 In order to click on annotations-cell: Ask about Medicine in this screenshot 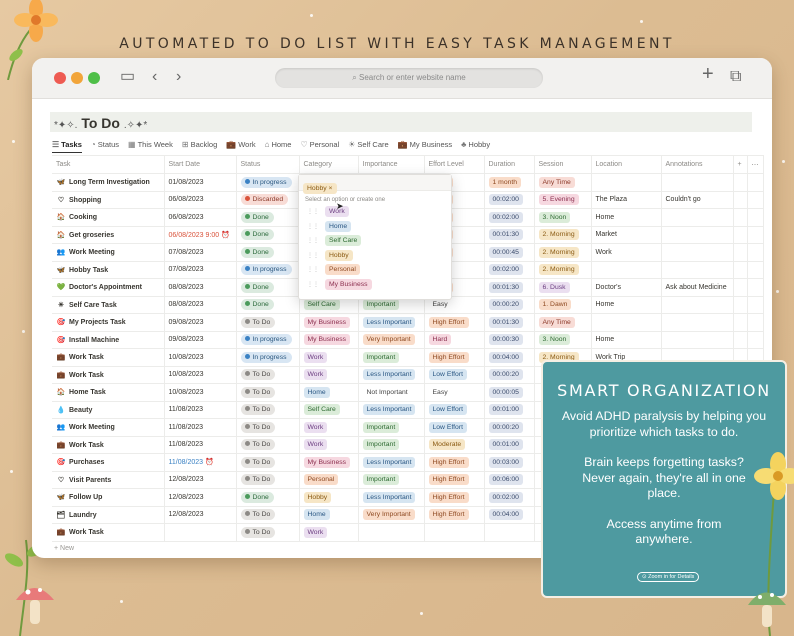, I will do `click(697, 287)`.